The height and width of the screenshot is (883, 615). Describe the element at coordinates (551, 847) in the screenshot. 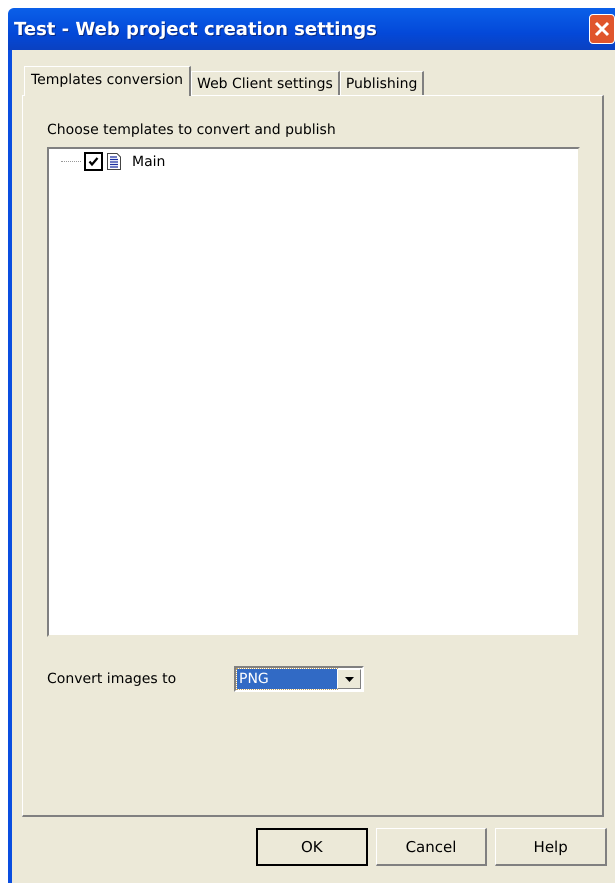

I see `dialog-button: Help` at that location.